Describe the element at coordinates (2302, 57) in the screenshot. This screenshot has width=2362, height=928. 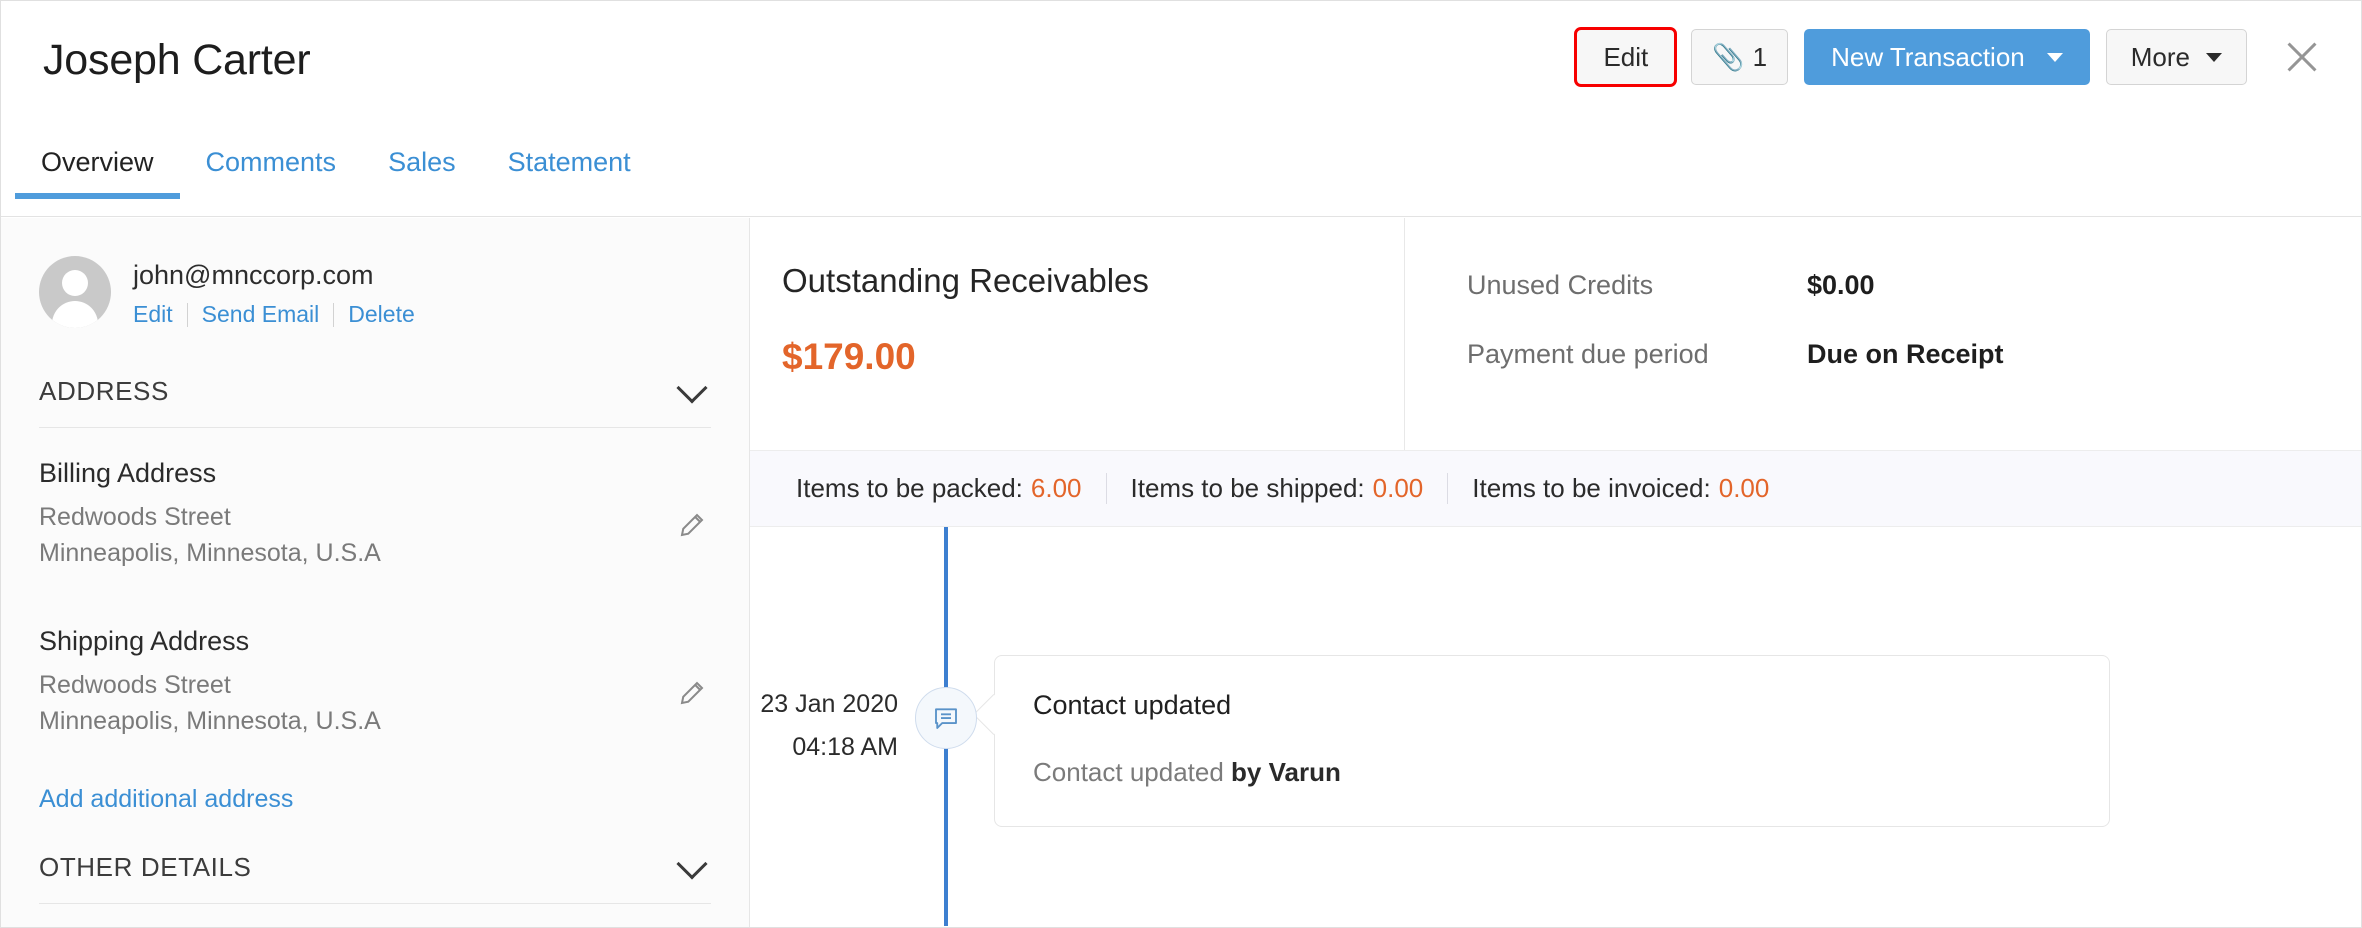
I see `close-icon` at that location.